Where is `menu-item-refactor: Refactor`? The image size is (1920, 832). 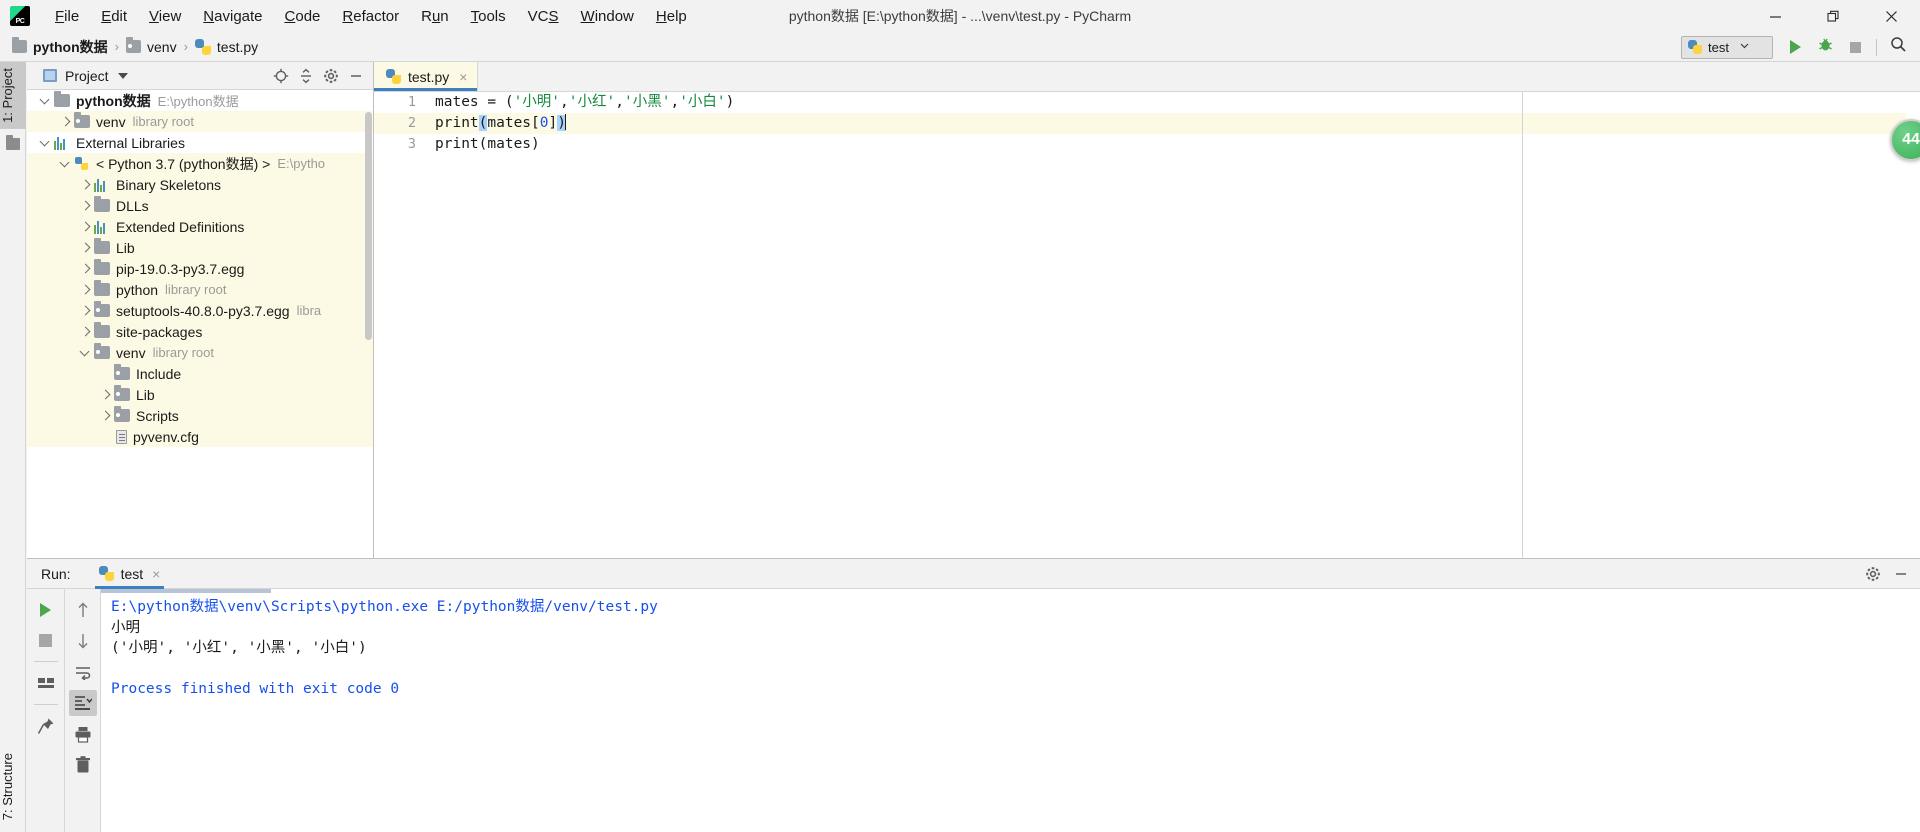
menu-item-refactor: Refactor is located at coordinates (370, 16).